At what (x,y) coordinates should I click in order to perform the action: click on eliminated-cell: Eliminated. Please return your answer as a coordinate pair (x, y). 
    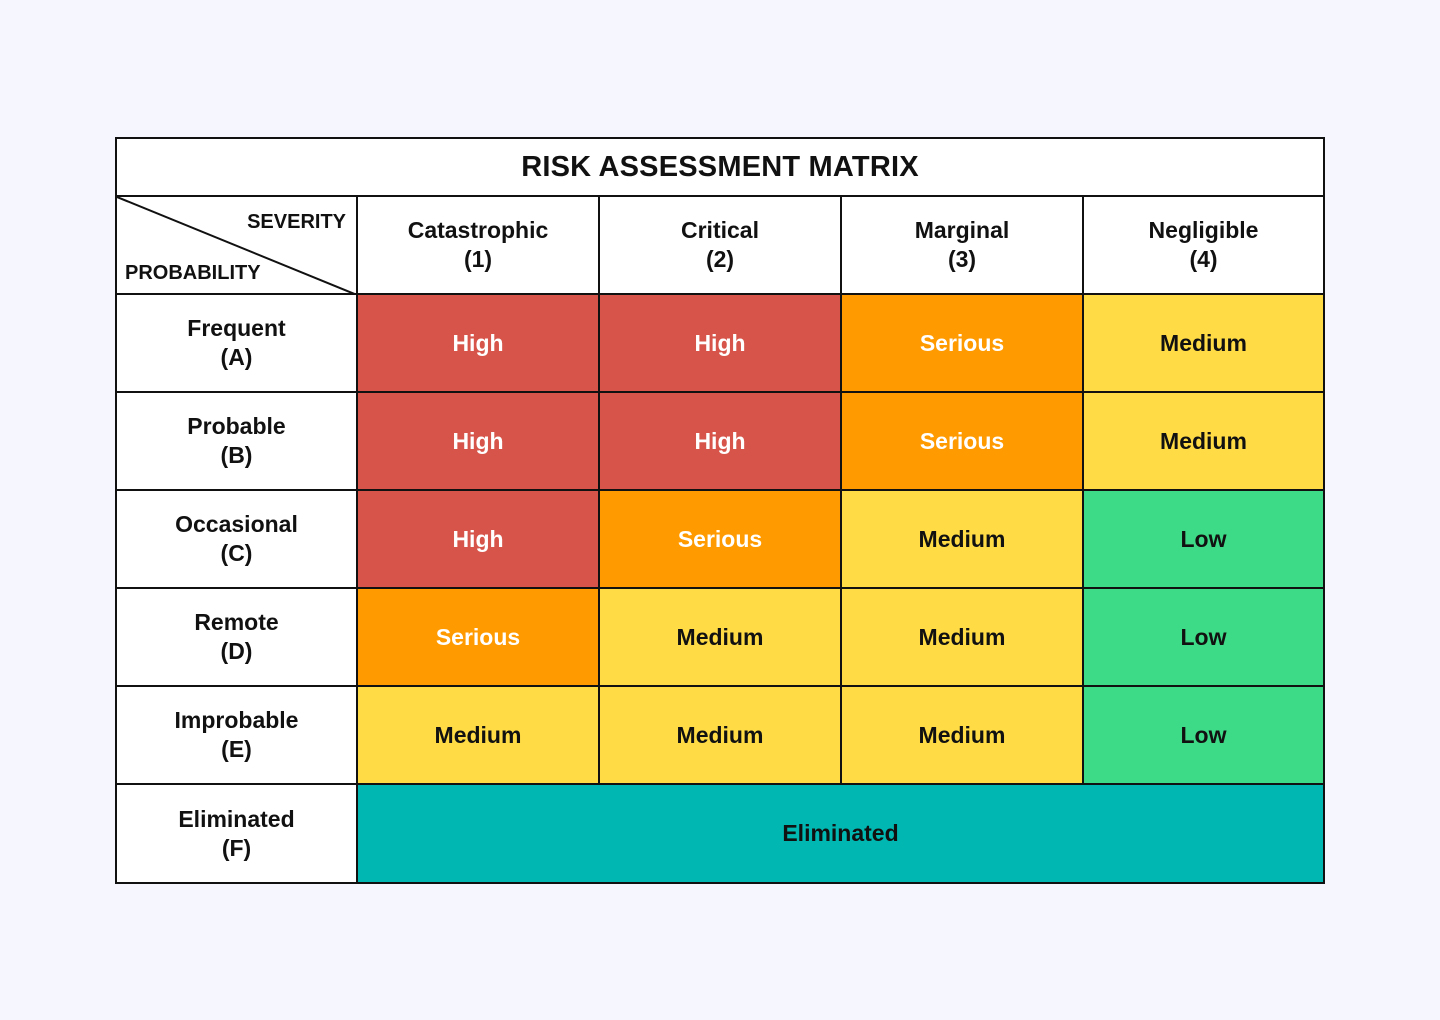
    Looking at the image, I should click on (840, 833).